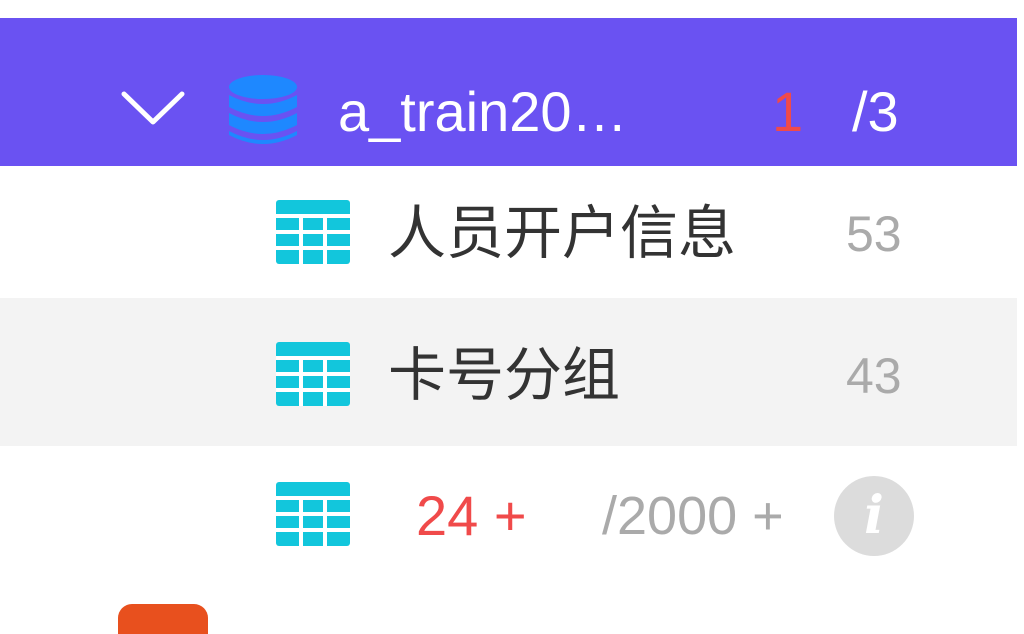 This screenshot has width=1024, height=634. Describe the element at coordinates (874, 234) in the screenshot. I see `row-count: 53` at that location.